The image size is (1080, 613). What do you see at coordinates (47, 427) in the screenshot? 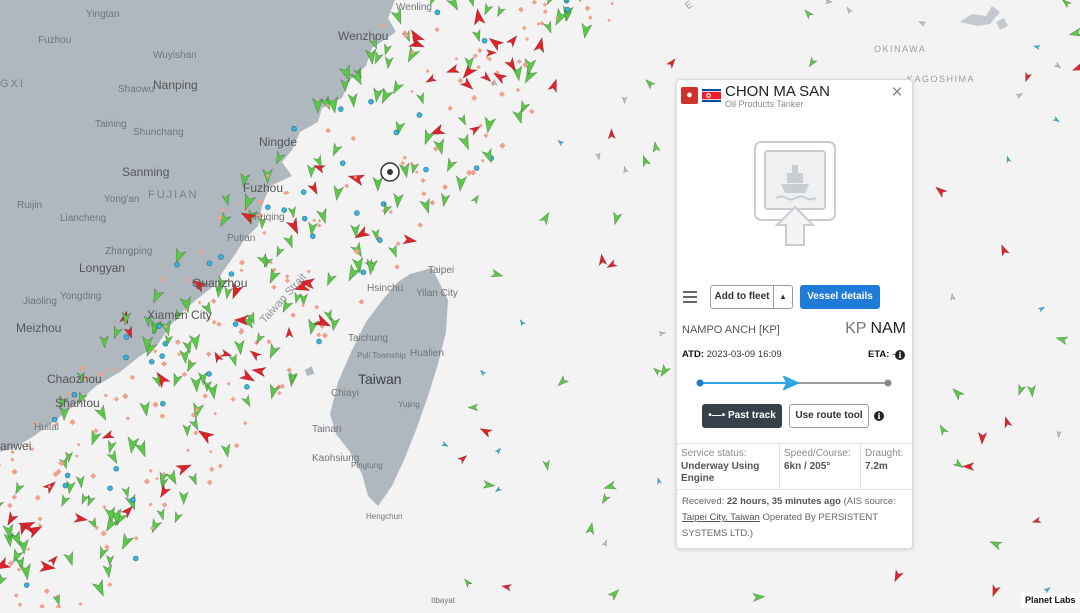
I see `map-label-huilai: Huilai` at bounding box center [47, 427].